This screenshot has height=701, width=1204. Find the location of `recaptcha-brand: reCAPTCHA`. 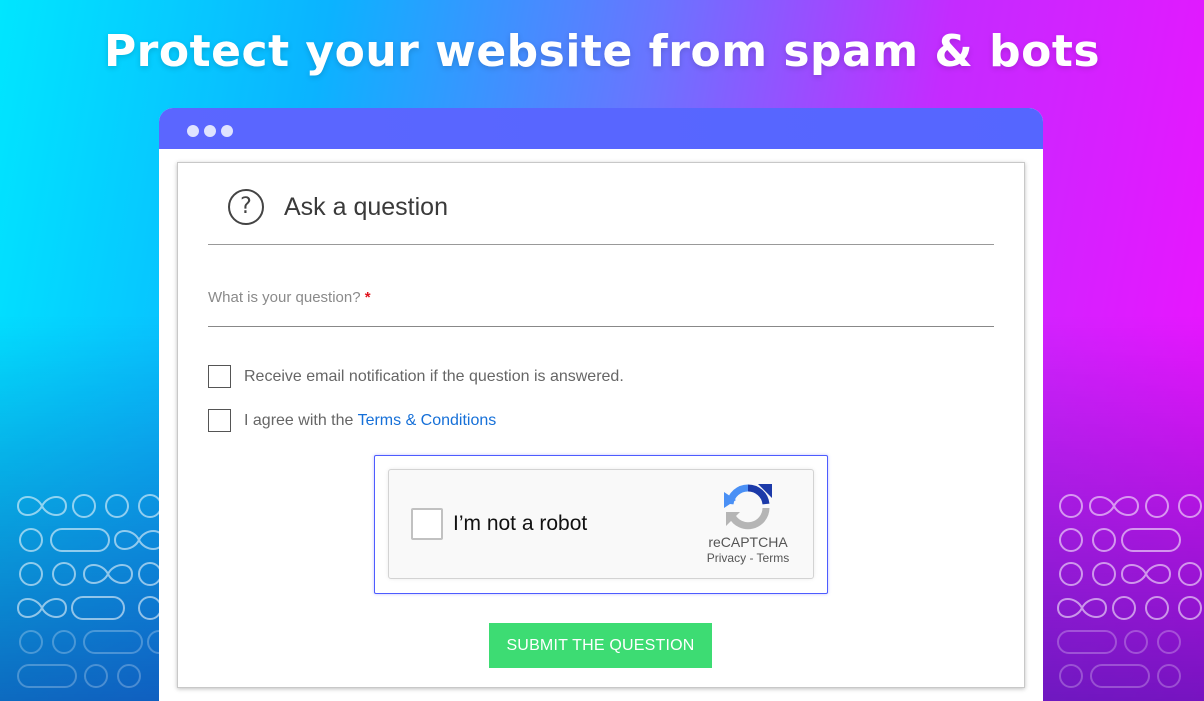

recaptcha-brand: reCAPTCHA is located at coordinates (748, 542).